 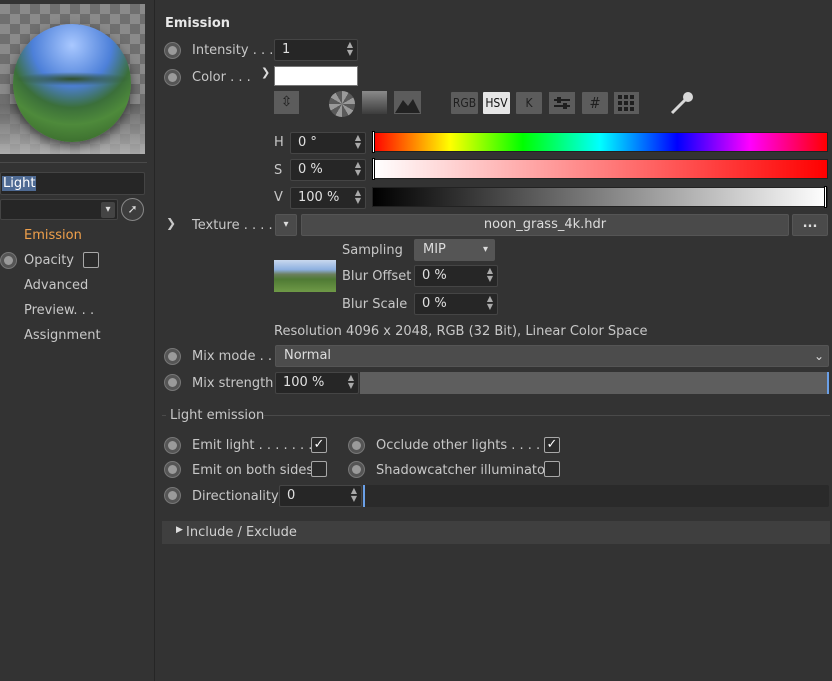 What do you see at coordinates (456, 304) in the screenshot?
I see `blur-scale-field: 0 % ▲ ▼` at bounding box center [456, 304].